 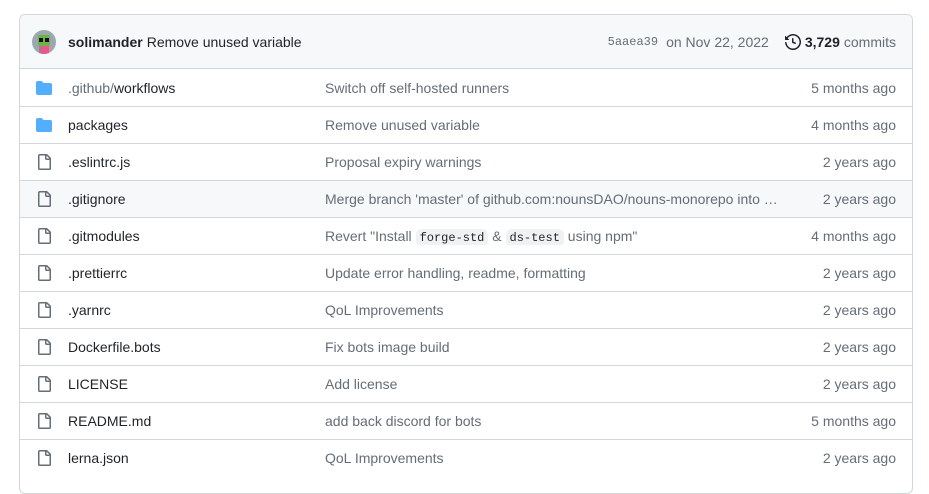 What do you see at coordinates (633, 42) in the screenshot?
I see `commit-sha-link: 5aaea39` at bounding box center [633, 42].